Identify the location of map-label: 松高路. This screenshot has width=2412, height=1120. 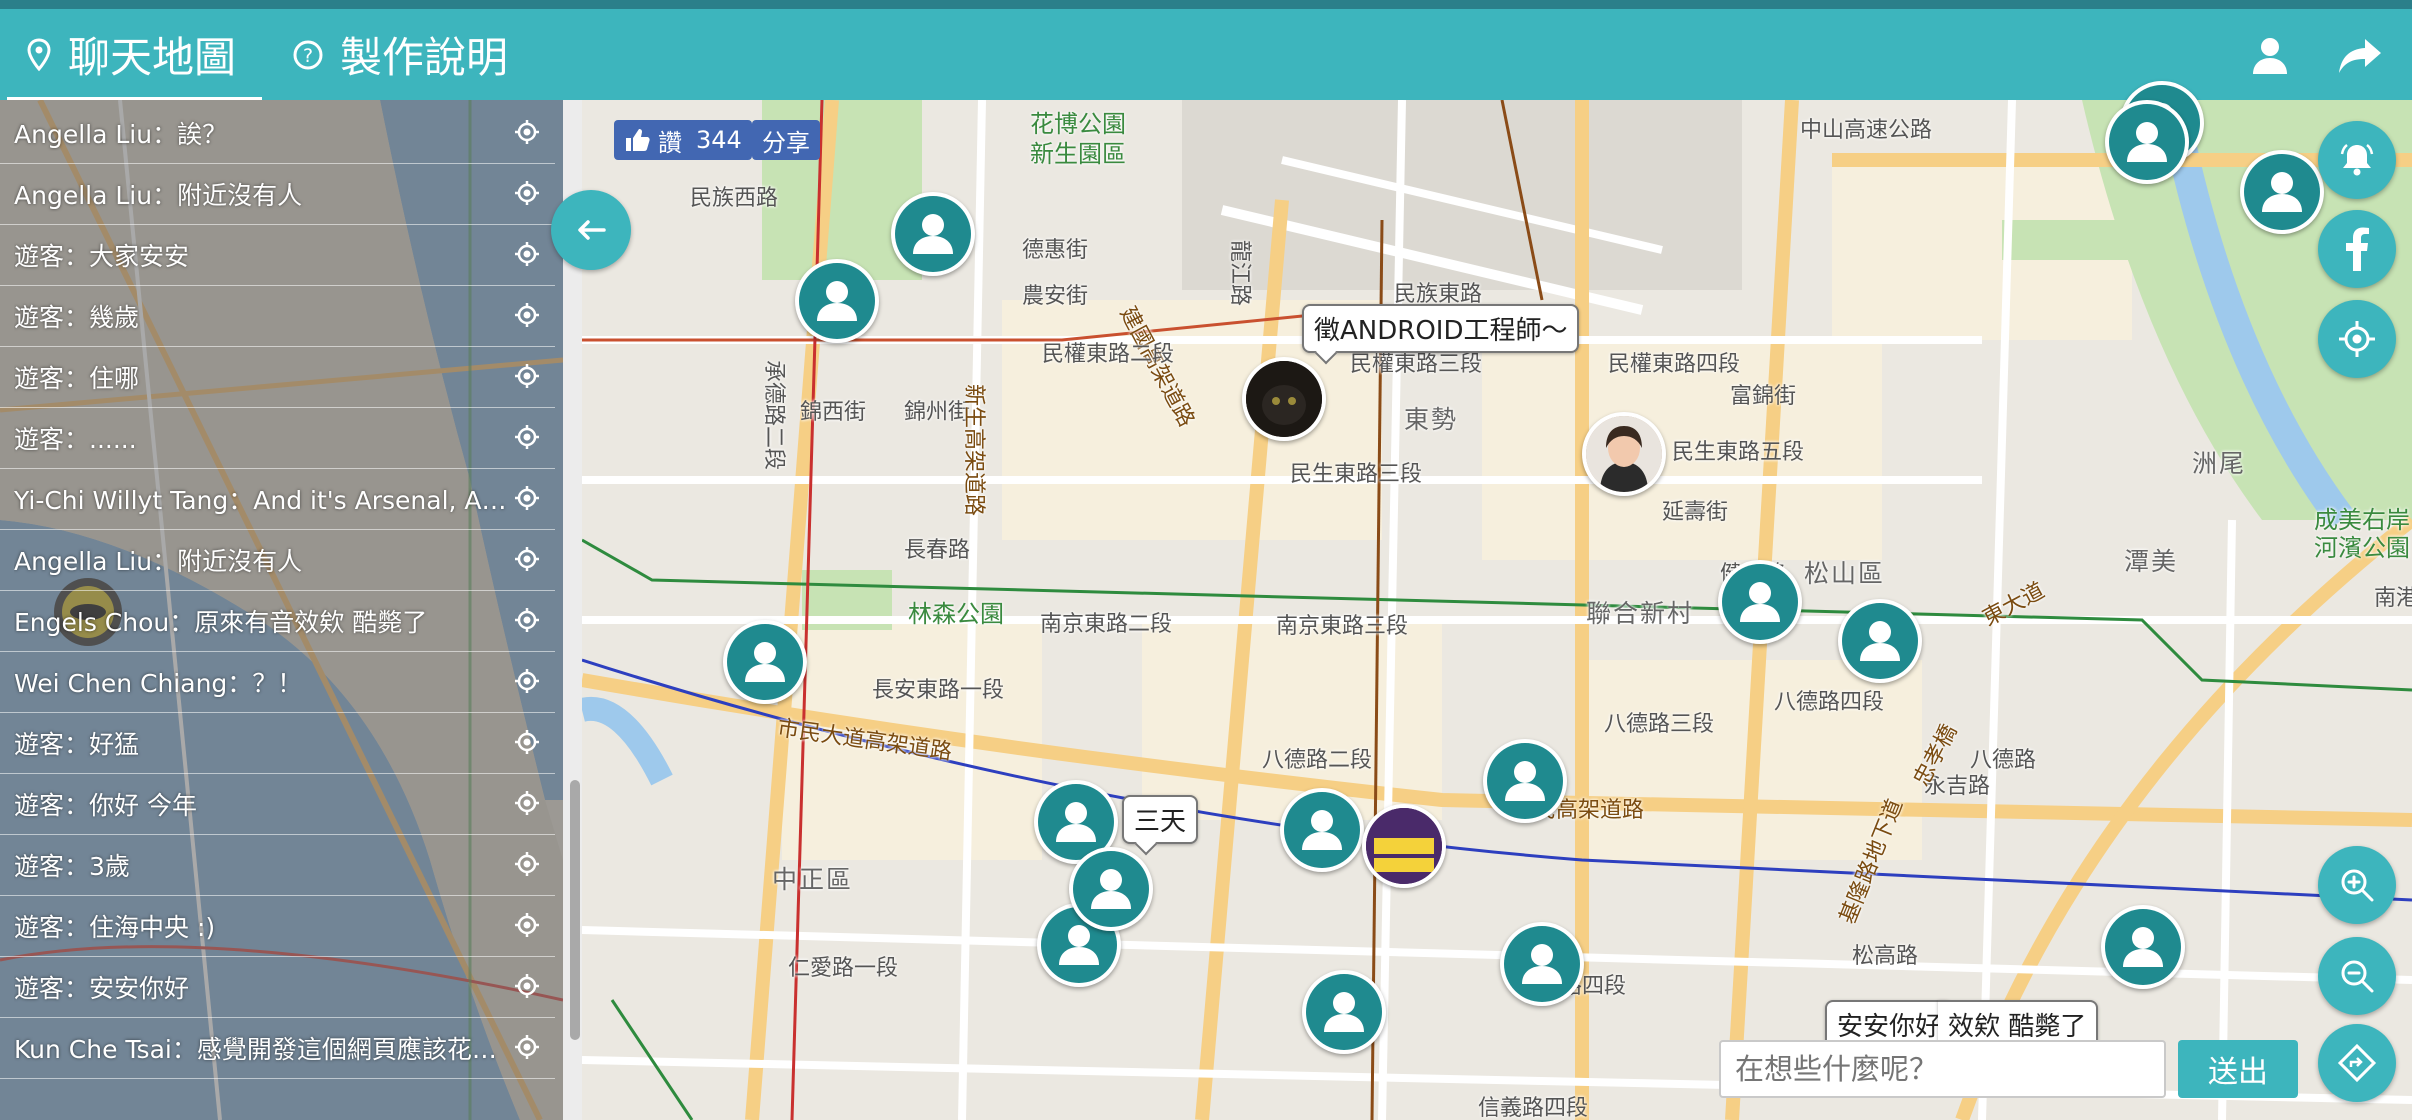
(1885, 956).